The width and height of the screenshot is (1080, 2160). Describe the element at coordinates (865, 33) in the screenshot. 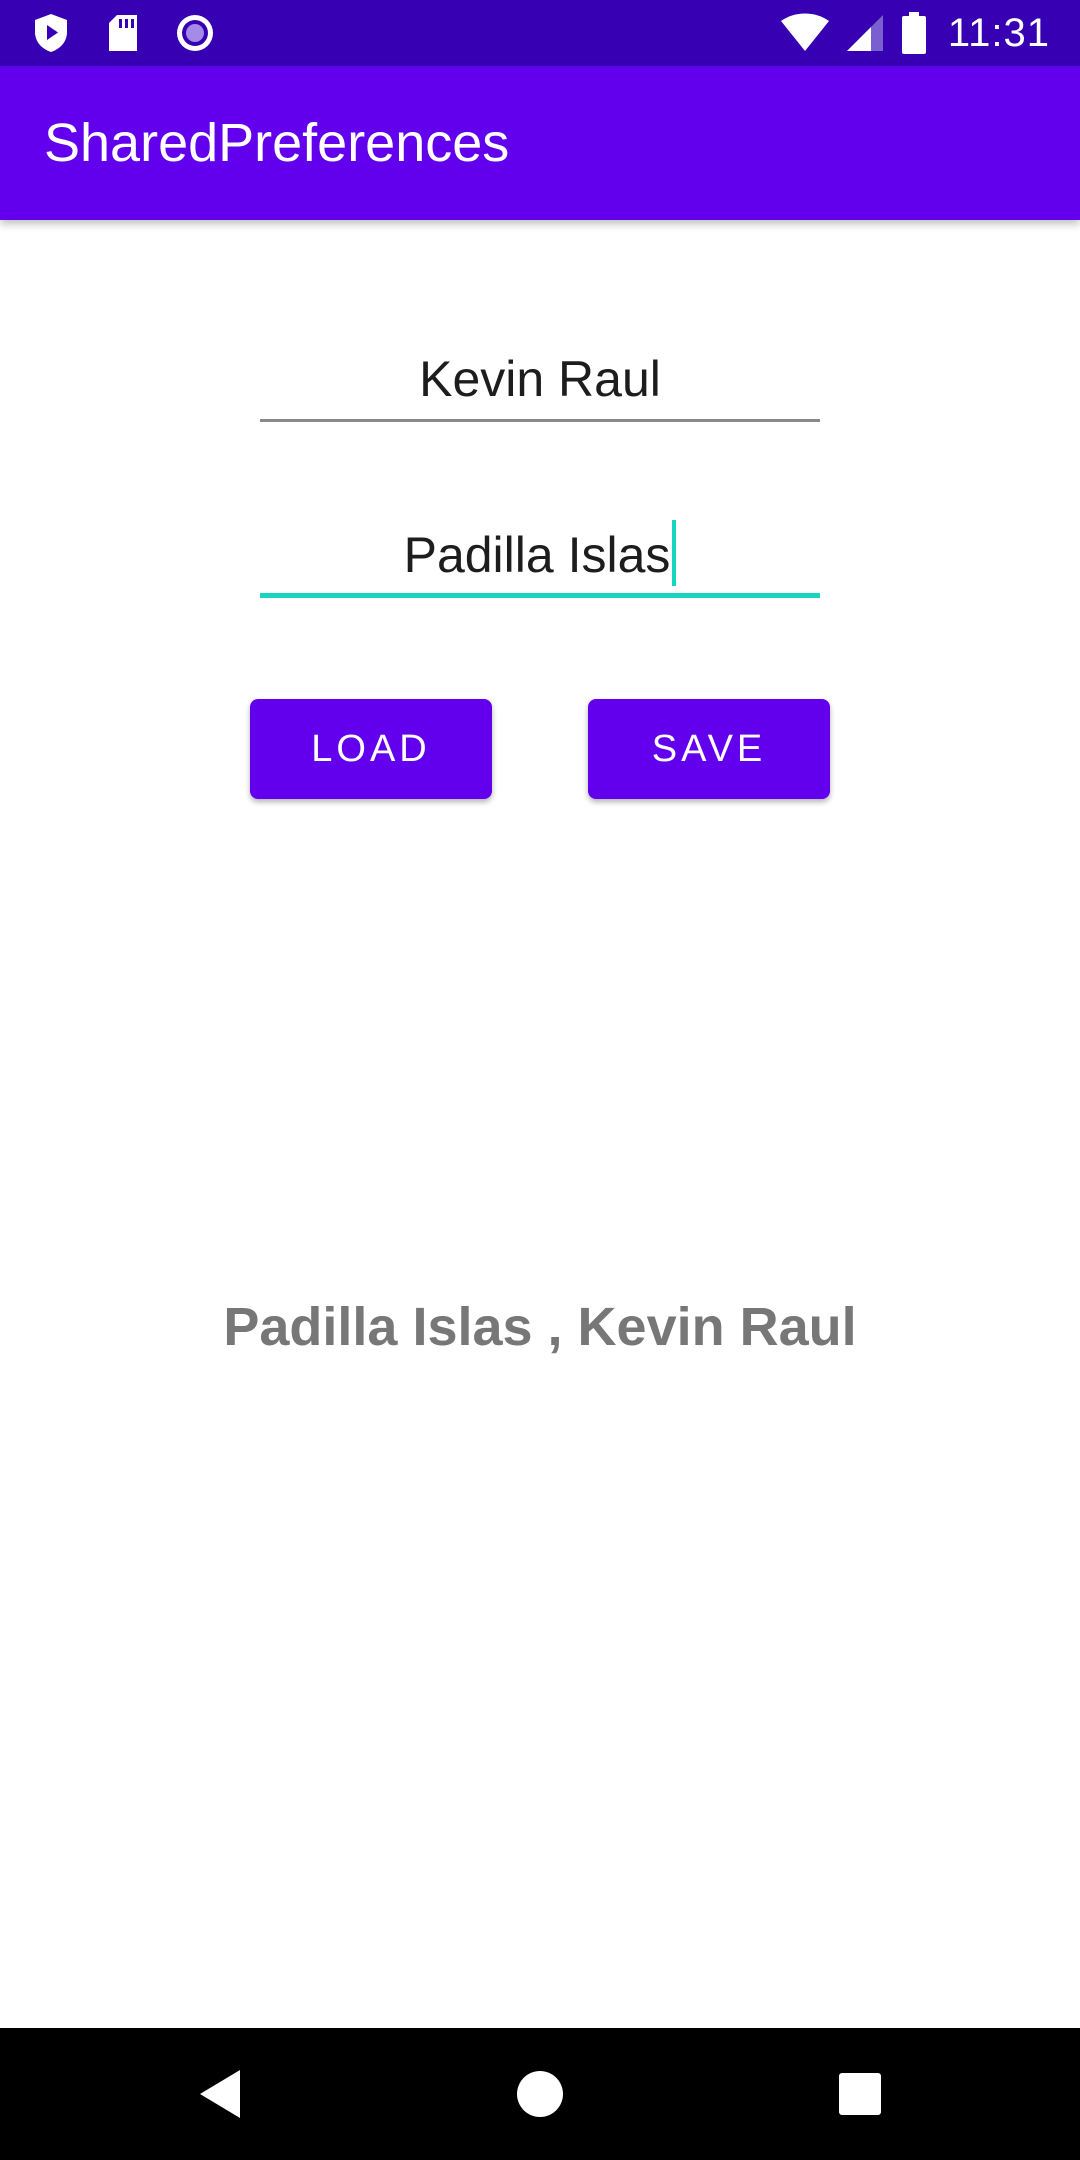

I see `cellular-signal-icon` at that location.